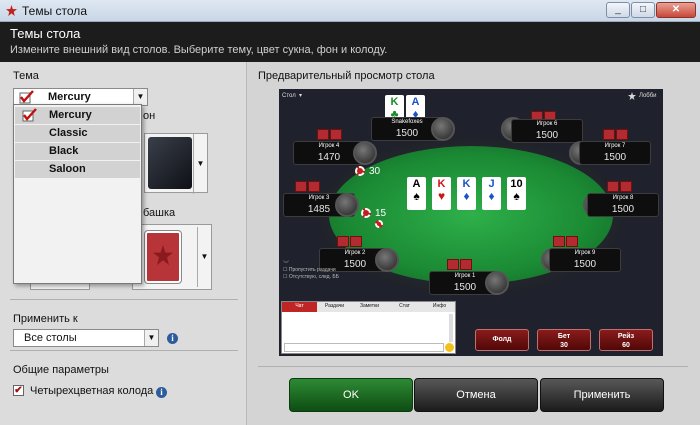 The height and width of the screenshot is (425, 700). What do you see at coordinates (11, 10) in the screenshot?
I see `pokerstars-logo-icon` at bounding box center [11, 10].